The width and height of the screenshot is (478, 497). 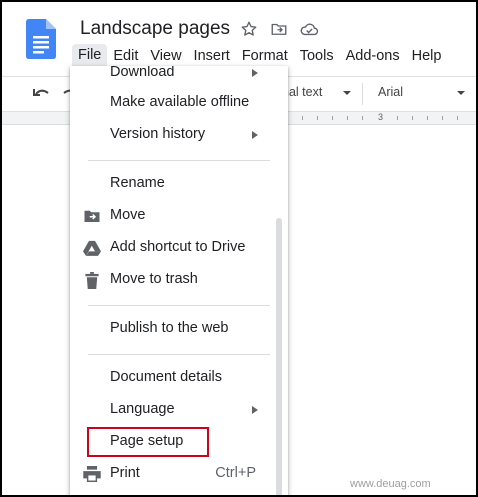 I want to click on menu-format: Format, so click(x=265, y=56).